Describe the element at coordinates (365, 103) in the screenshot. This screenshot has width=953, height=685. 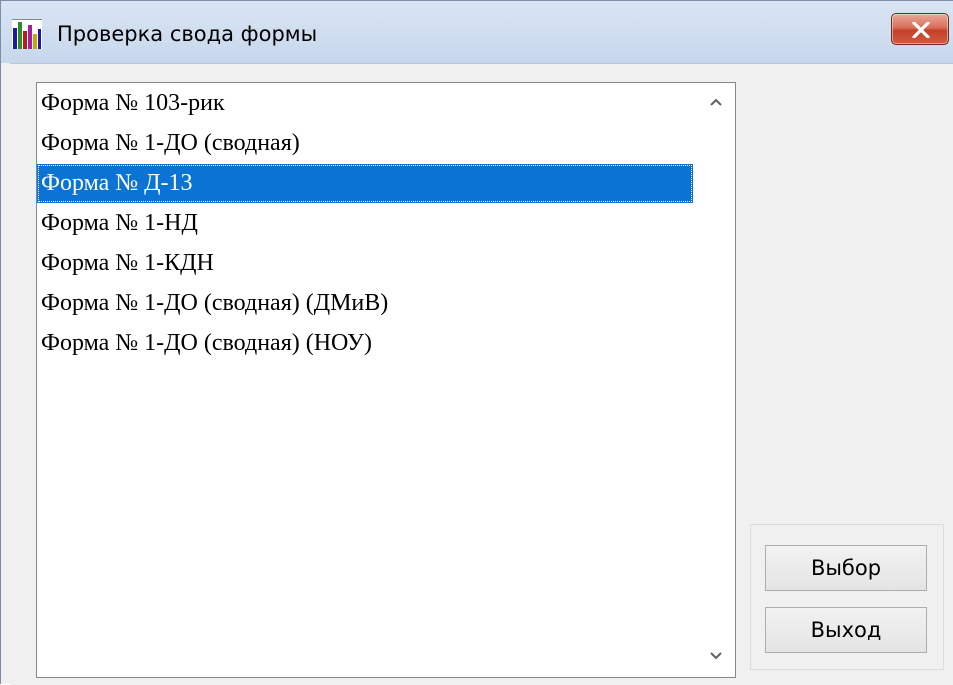
I see `list-item: Форма № 103-рик` at that location.